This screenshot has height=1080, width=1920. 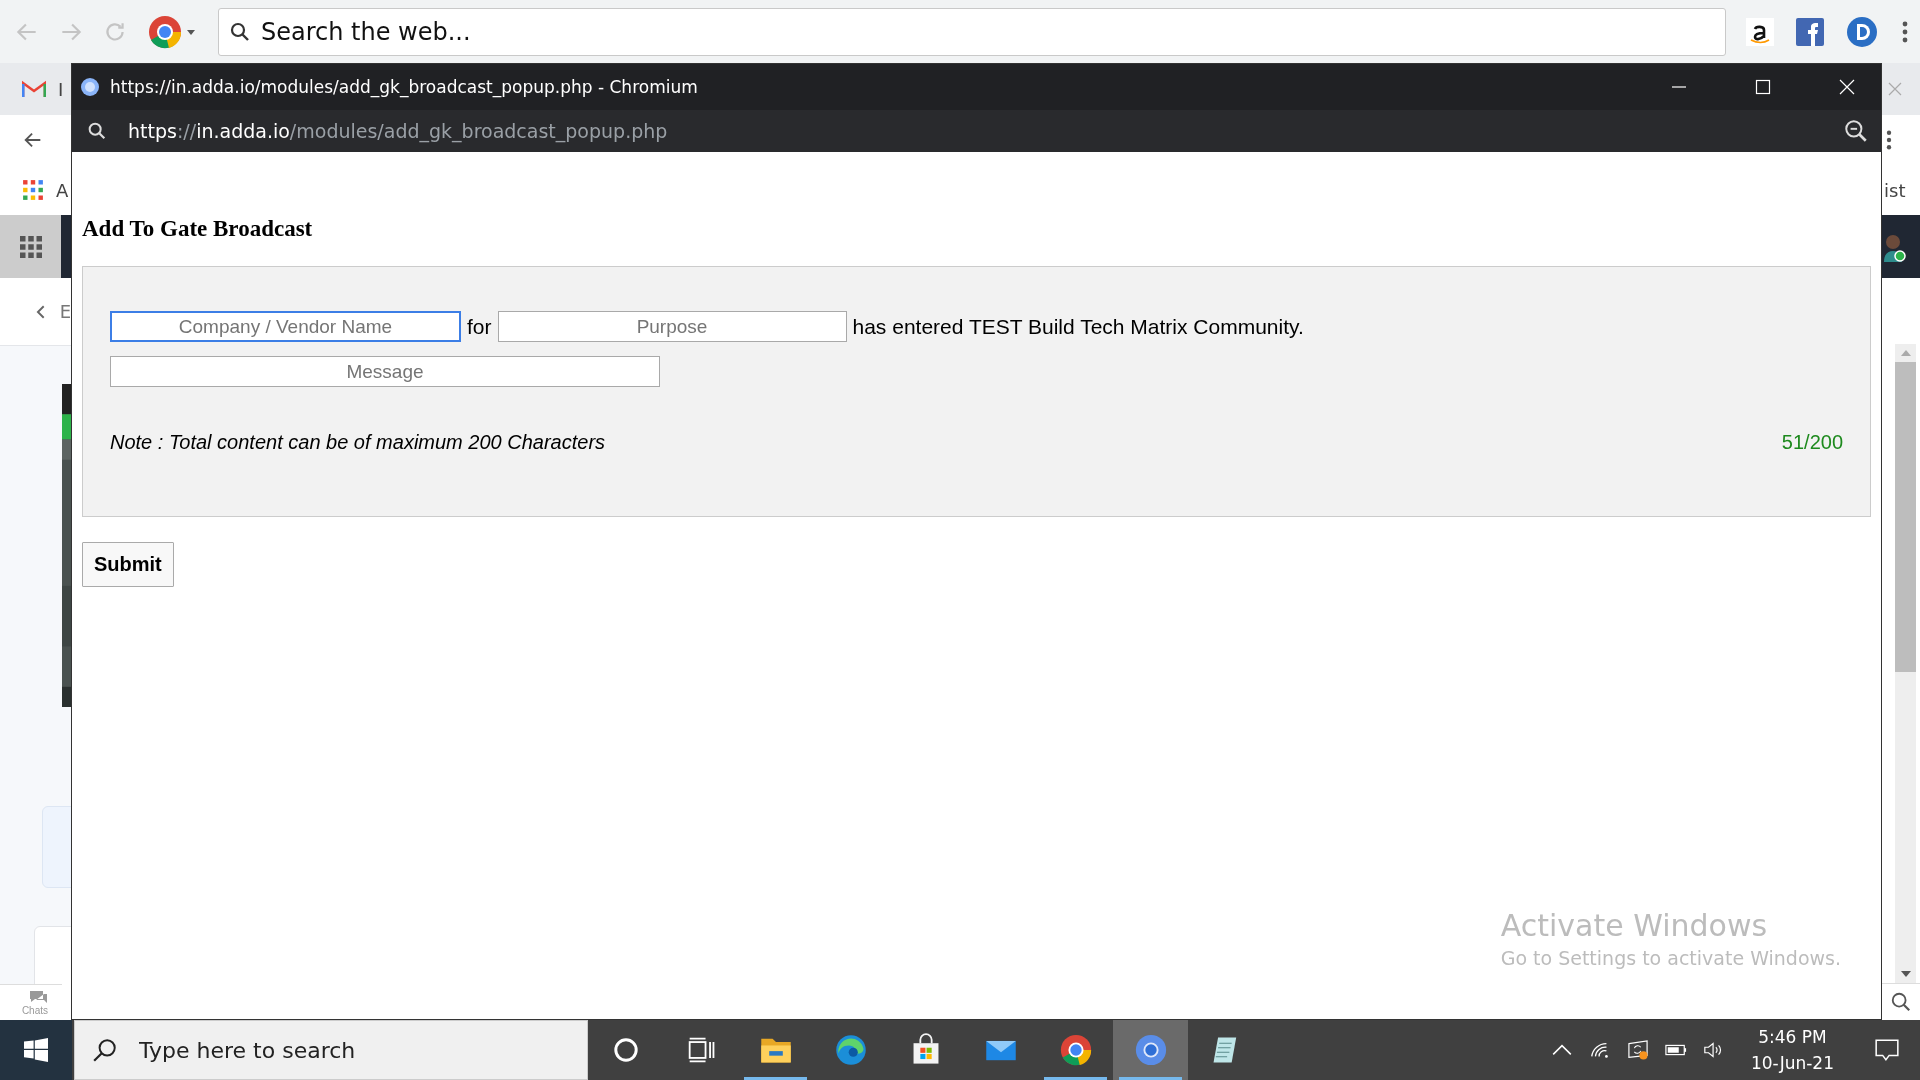 What do you see at coordinates (479, 326) in the screenshot?
I see `connector-text: for` at bounding box center [479, 326].